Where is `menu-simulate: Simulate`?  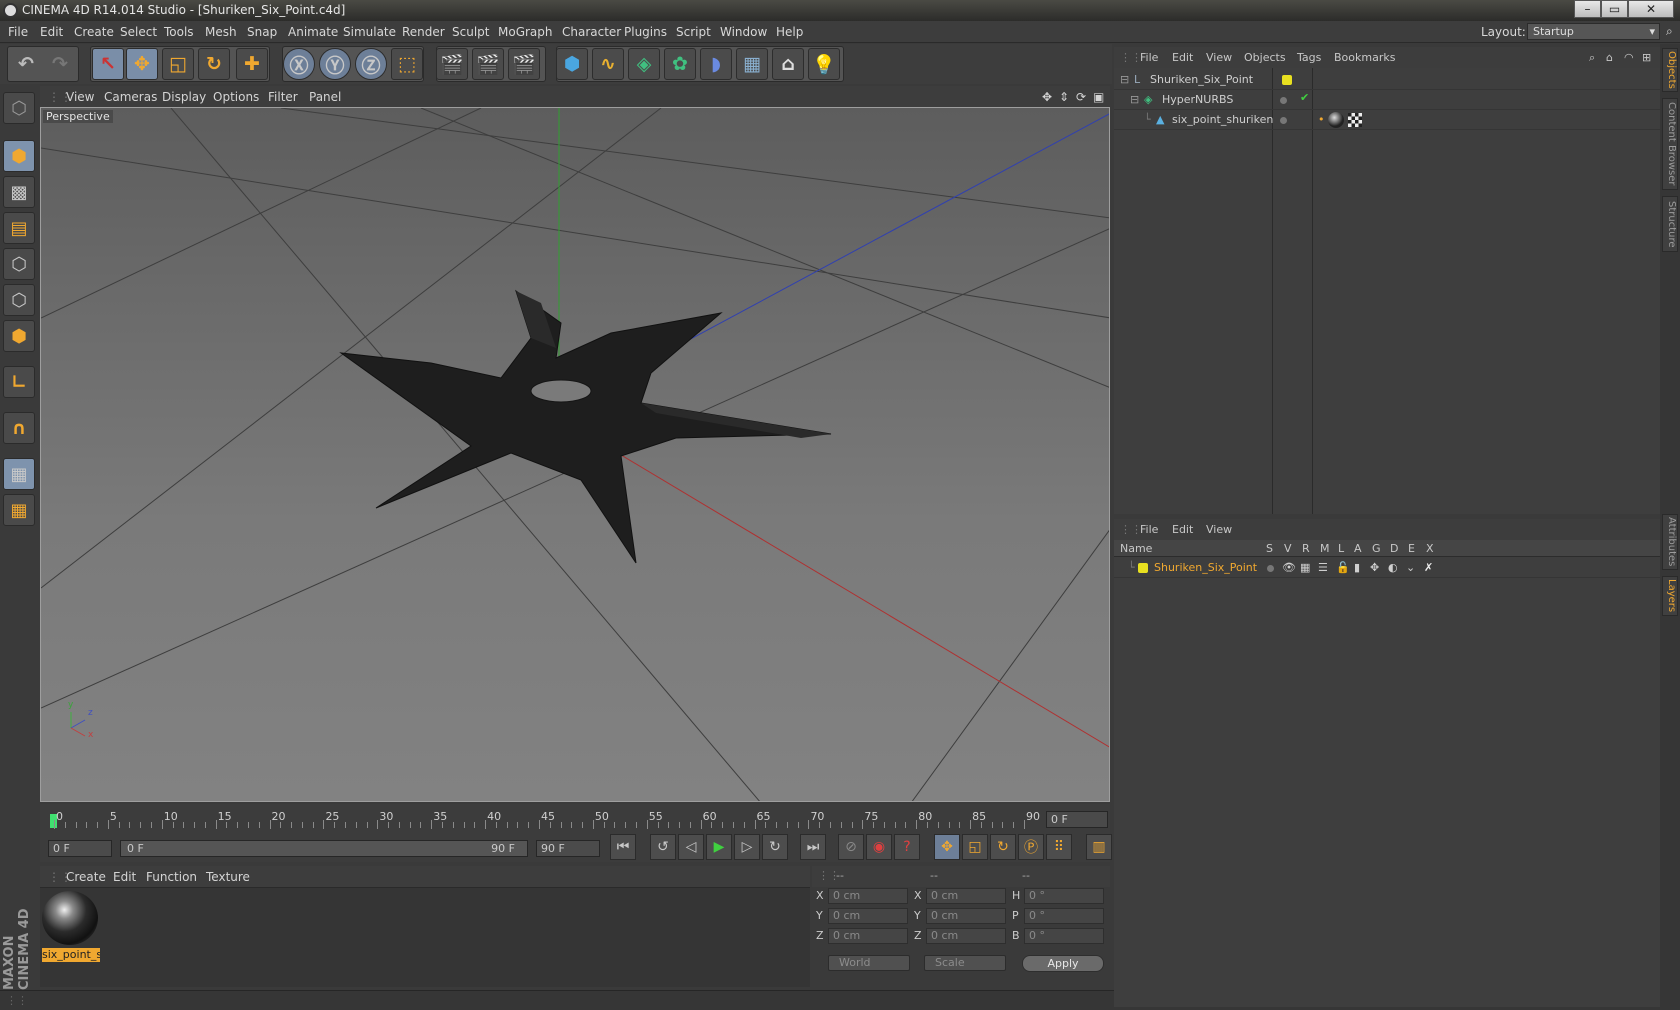
menu-simulate: Simulate is located at coordinates (369, 32).